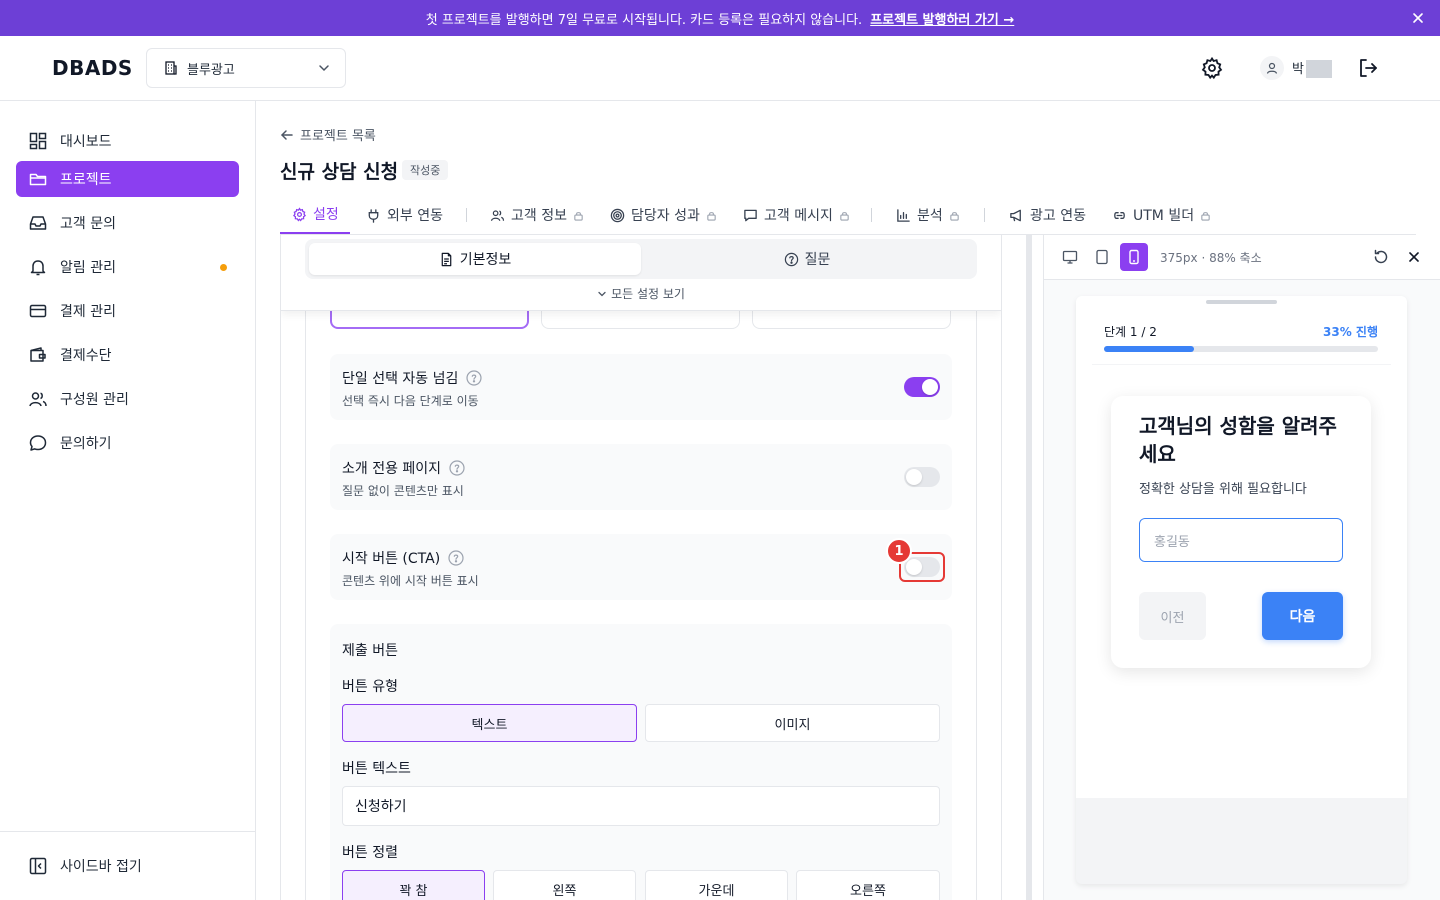 This screenshot has width=1440, height=900. Describe the element at coordinates (127, 443) in the screenshot. I see `sidebar-item-contact: 문의하기` at that location.